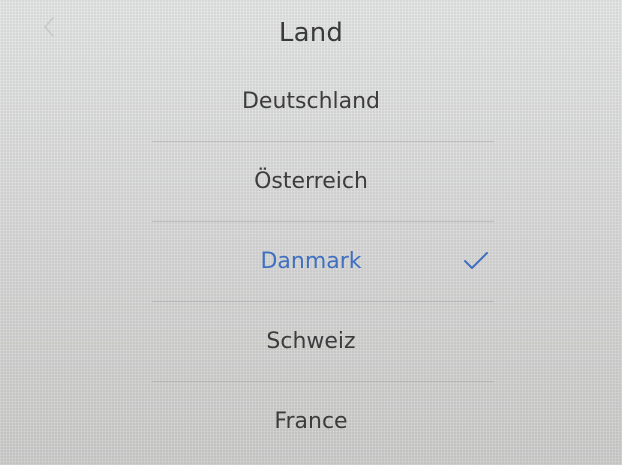  What do you see at coordinates (476, 261) in the screenshot?
I see `checkmark-icon` at bounding box center [476, 261].